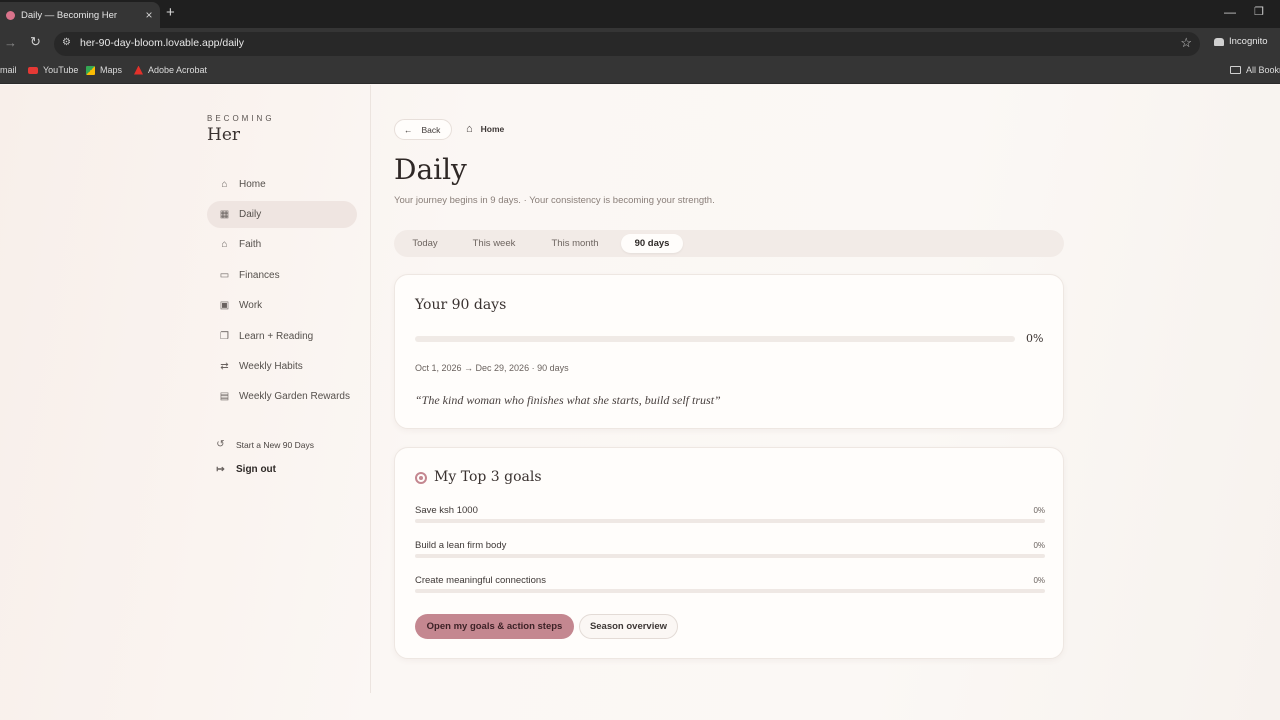  Describe the element at coordinates (224, 214) in the screenshot. I see `calendar-icon: ▦` at that location.